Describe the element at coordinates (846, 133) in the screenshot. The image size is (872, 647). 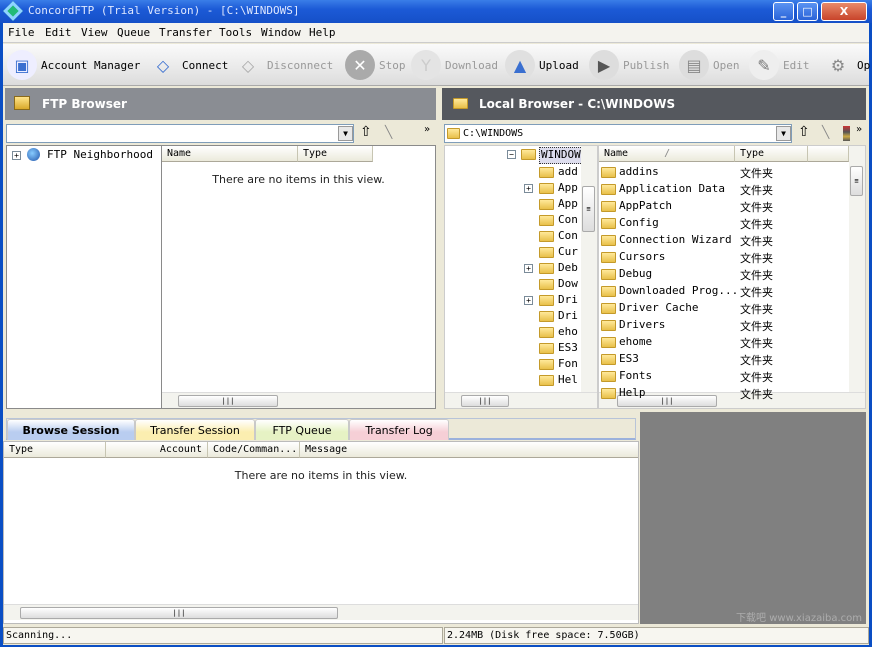
I see `drive-icon` at that location.